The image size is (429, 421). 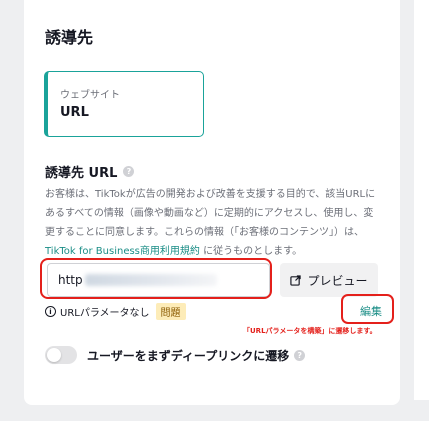 What do you see at coordinates (74, 112) in the screenshot?
I see `destination-type-value: URL` at bounding box center [74, 112].